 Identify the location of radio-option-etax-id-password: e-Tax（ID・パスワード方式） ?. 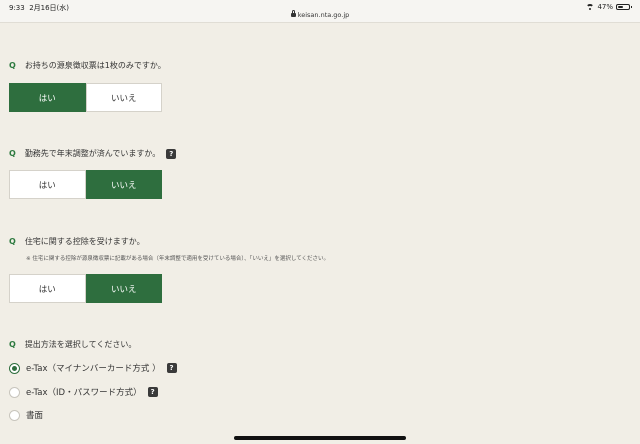
(83, 392).